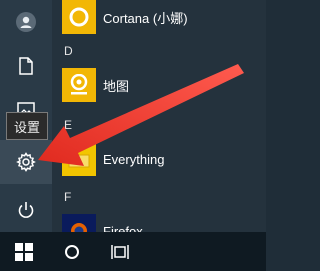 The height and width of the screenshot is (271, 320). I want to click on everything-tile, so click(79, 159).